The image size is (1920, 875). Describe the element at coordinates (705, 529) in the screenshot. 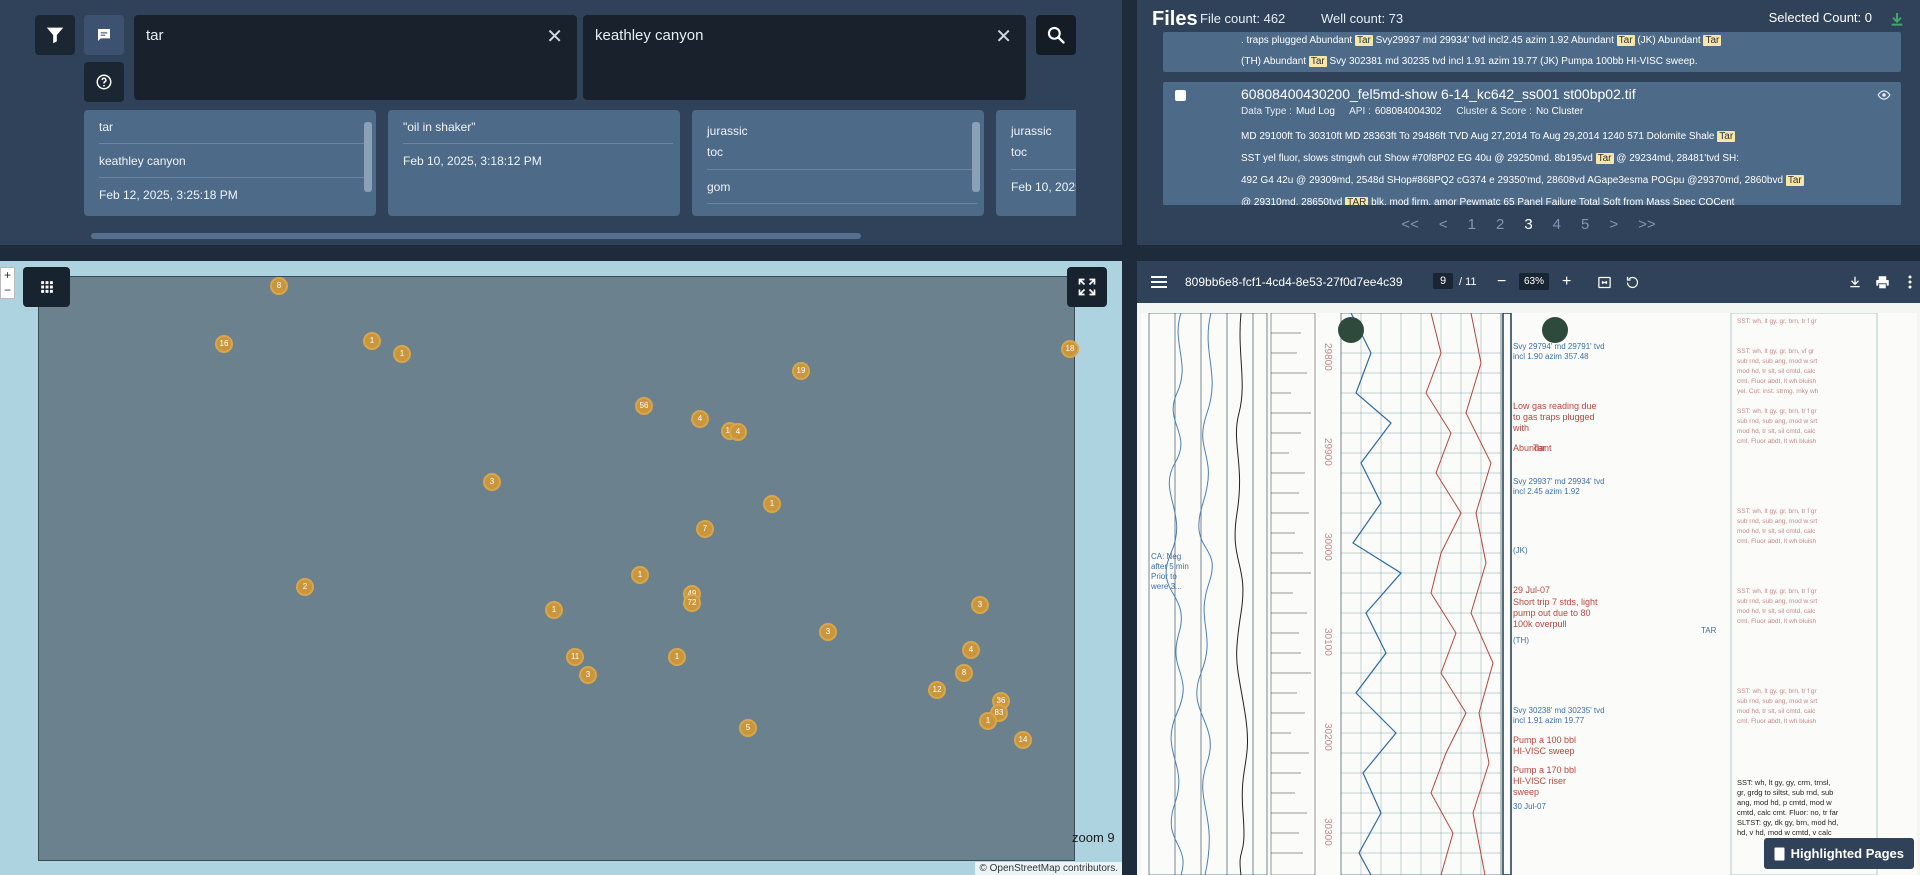

I see `map-cluster-marker: 7` at that location.